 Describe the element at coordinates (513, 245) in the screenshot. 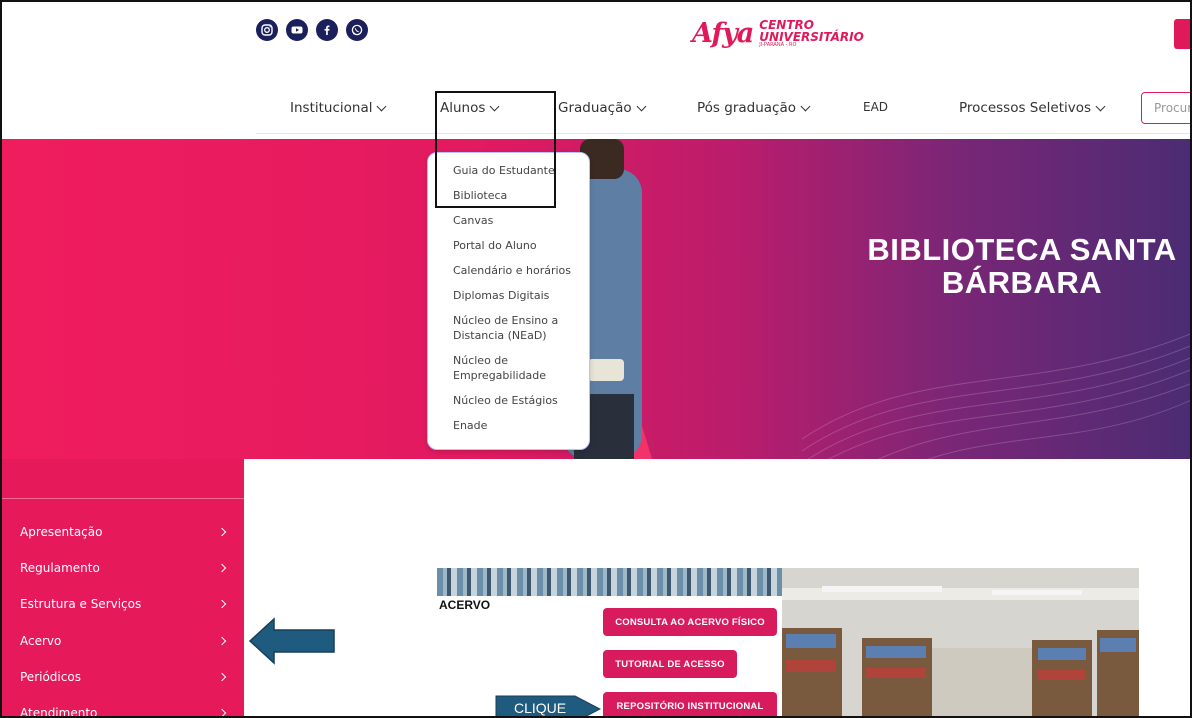

I see `menu-item-portal-do-aluno: Portal do Aluno` at that location.